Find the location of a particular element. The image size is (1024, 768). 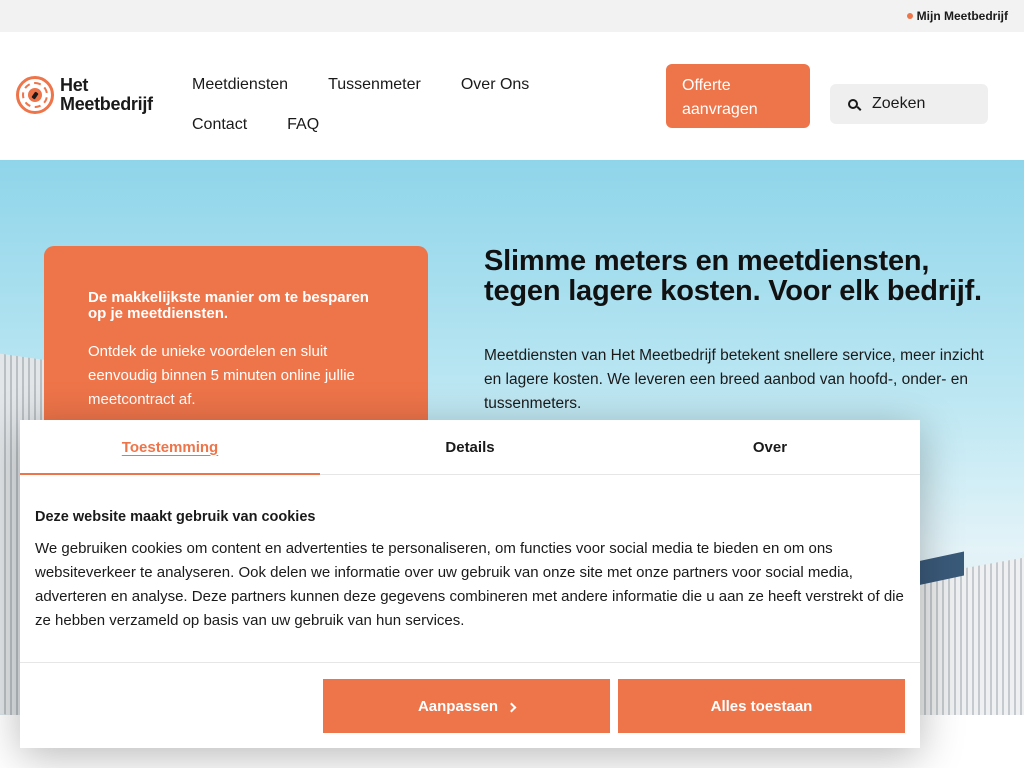

tab-toestemming: Toestemming is located at coordinates (170, 447).